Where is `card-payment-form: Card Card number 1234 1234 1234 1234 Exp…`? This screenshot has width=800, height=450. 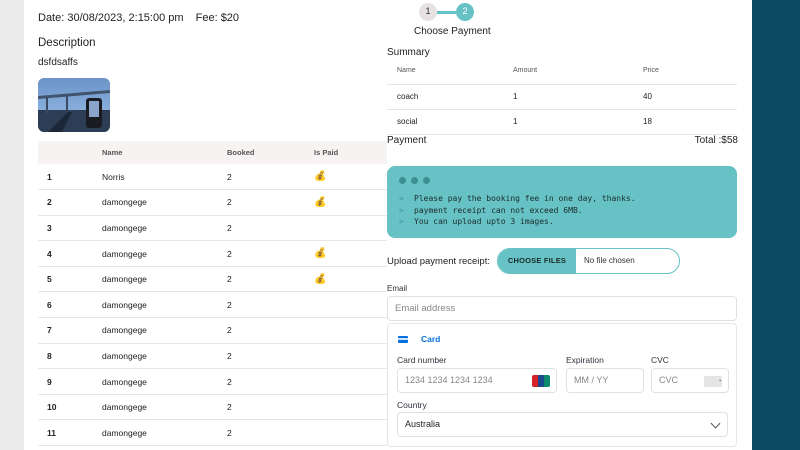
card-payment-form: Card Card number 1234 1234 1234 1234 Exp… is located at coordinates (562, 385).